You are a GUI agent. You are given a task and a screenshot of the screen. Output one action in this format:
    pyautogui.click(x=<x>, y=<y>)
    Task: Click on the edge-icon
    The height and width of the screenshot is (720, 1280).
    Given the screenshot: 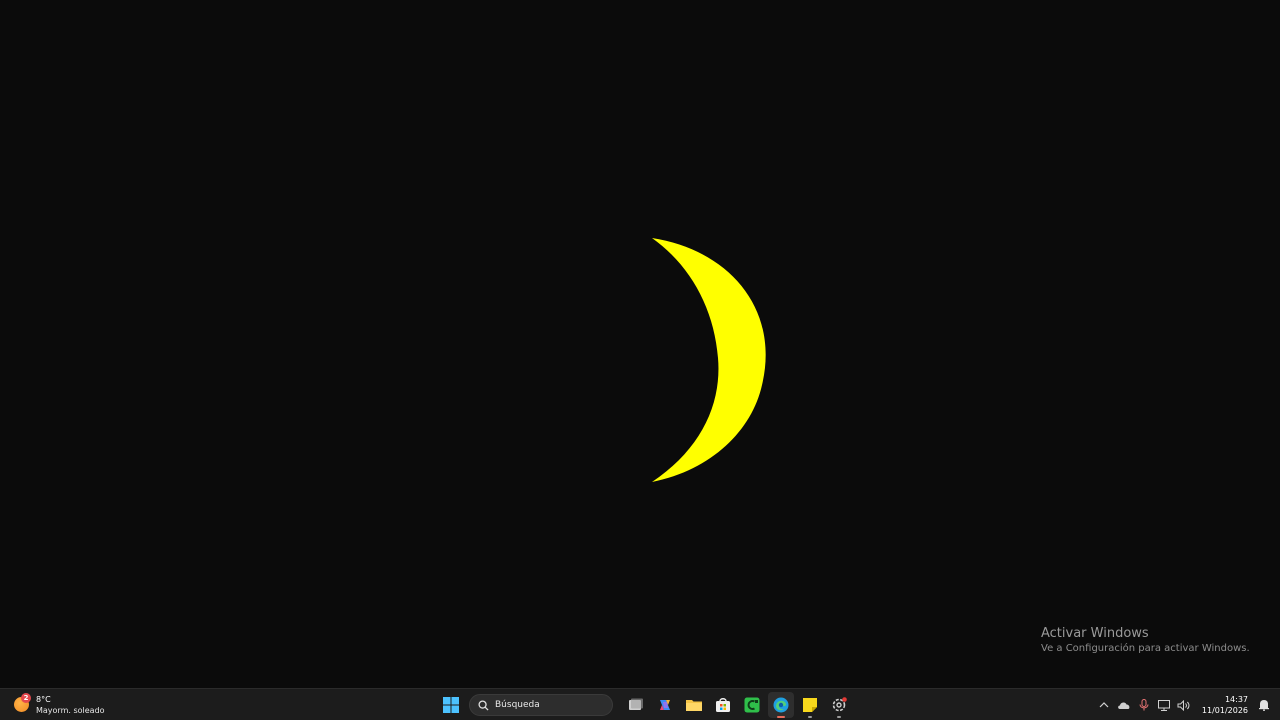 What is the action you would take?
    pyautogui.click(x=780, y=705)
    